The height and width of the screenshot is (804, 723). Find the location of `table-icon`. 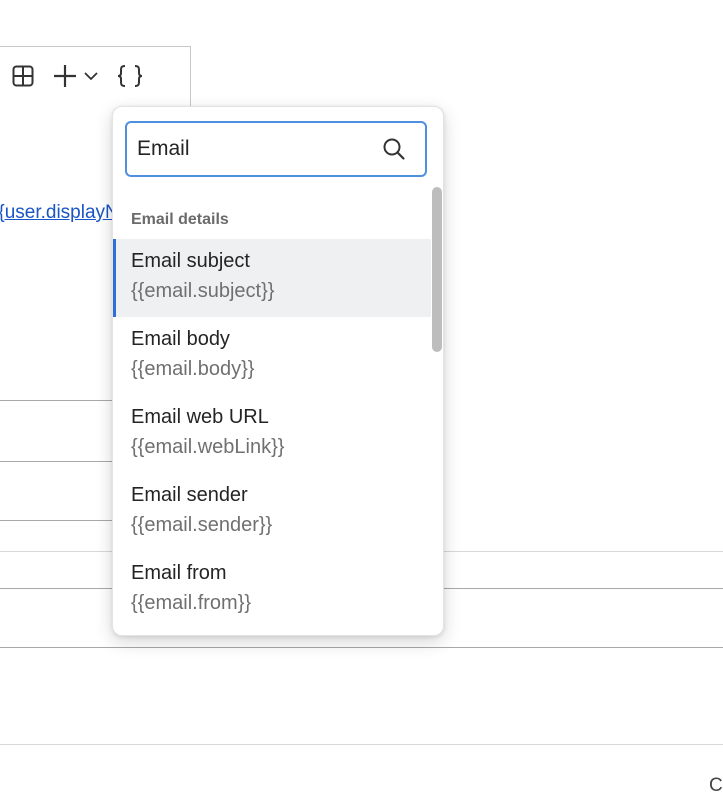

table-icon is located at coordinates (23, 76).